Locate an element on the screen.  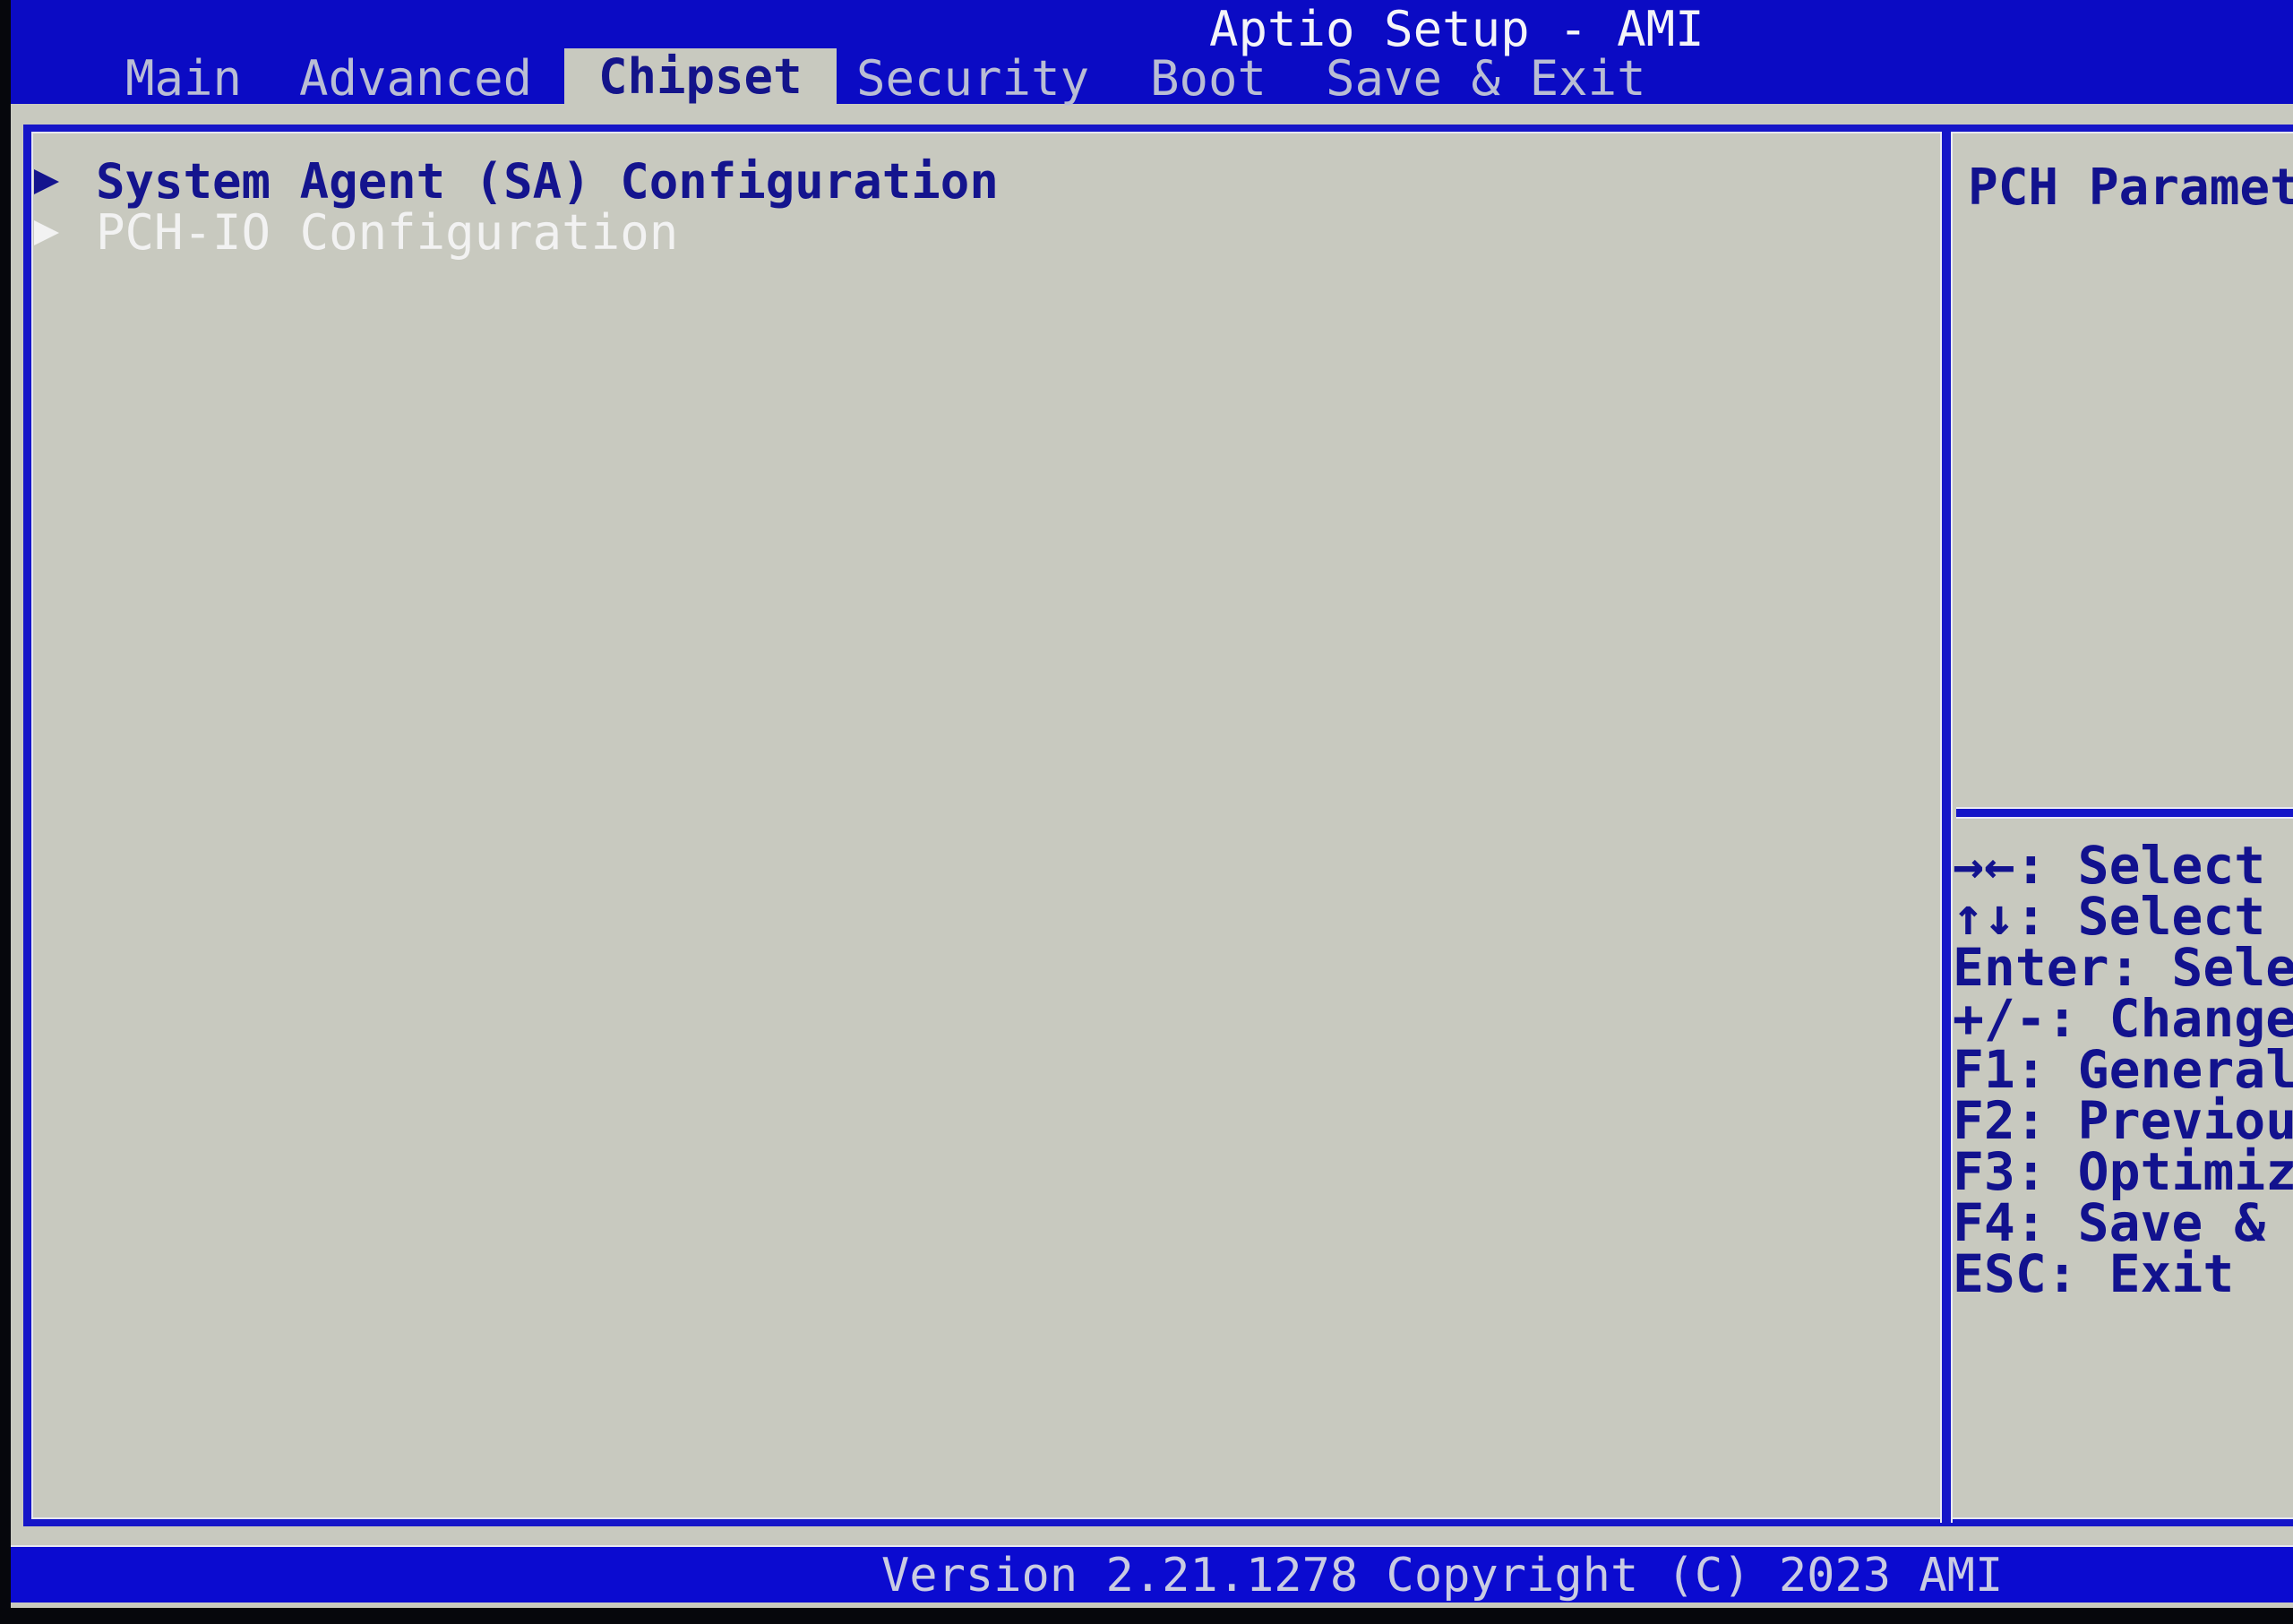
tab-advanced: Advanced is located at coordinates (415, 79).